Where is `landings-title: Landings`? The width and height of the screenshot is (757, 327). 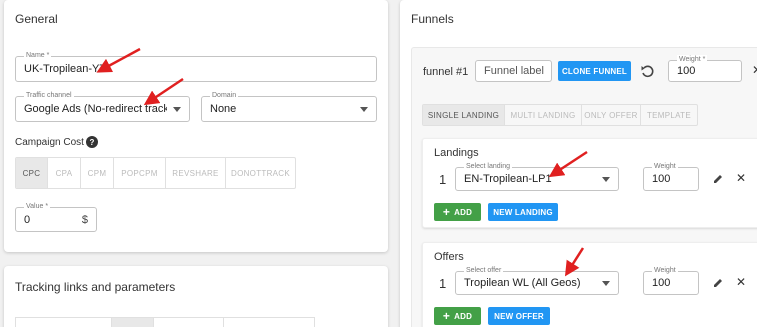 landings-title: Landings is located at coordinates (456, 153).